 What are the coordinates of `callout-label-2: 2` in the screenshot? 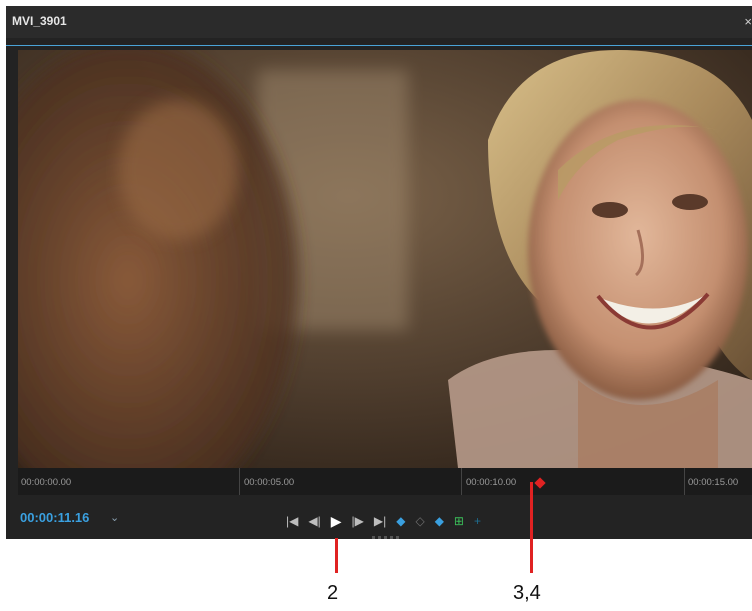 It's located at (333, 593).